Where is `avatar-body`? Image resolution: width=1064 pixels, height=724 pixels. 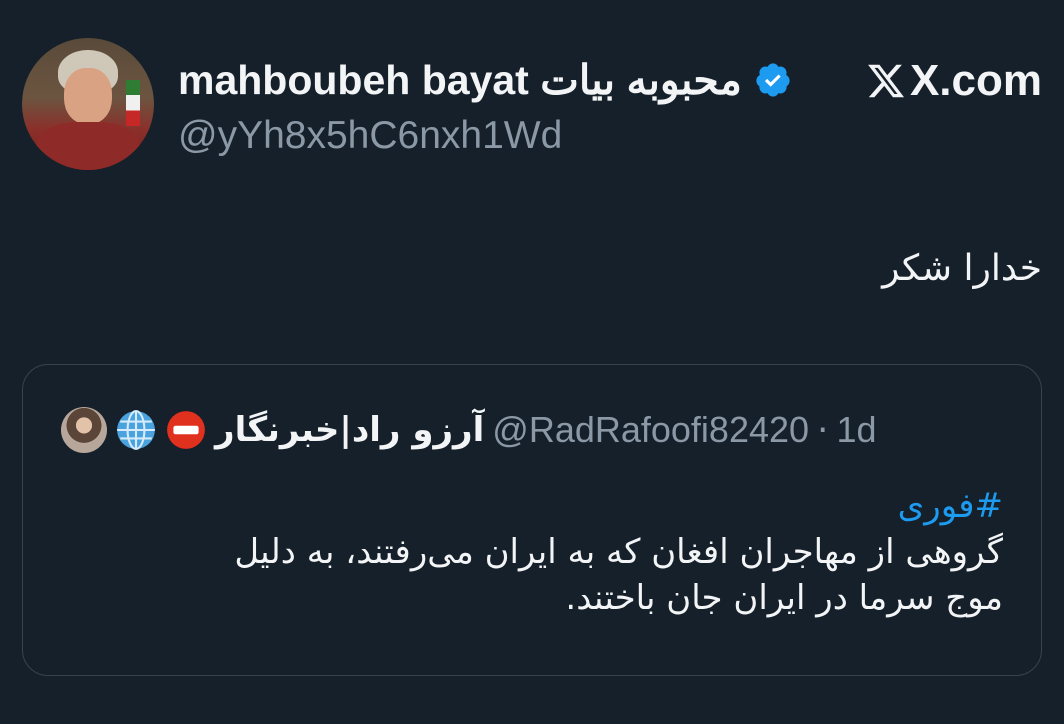 avatar-body is located at coordinates (88, 146).